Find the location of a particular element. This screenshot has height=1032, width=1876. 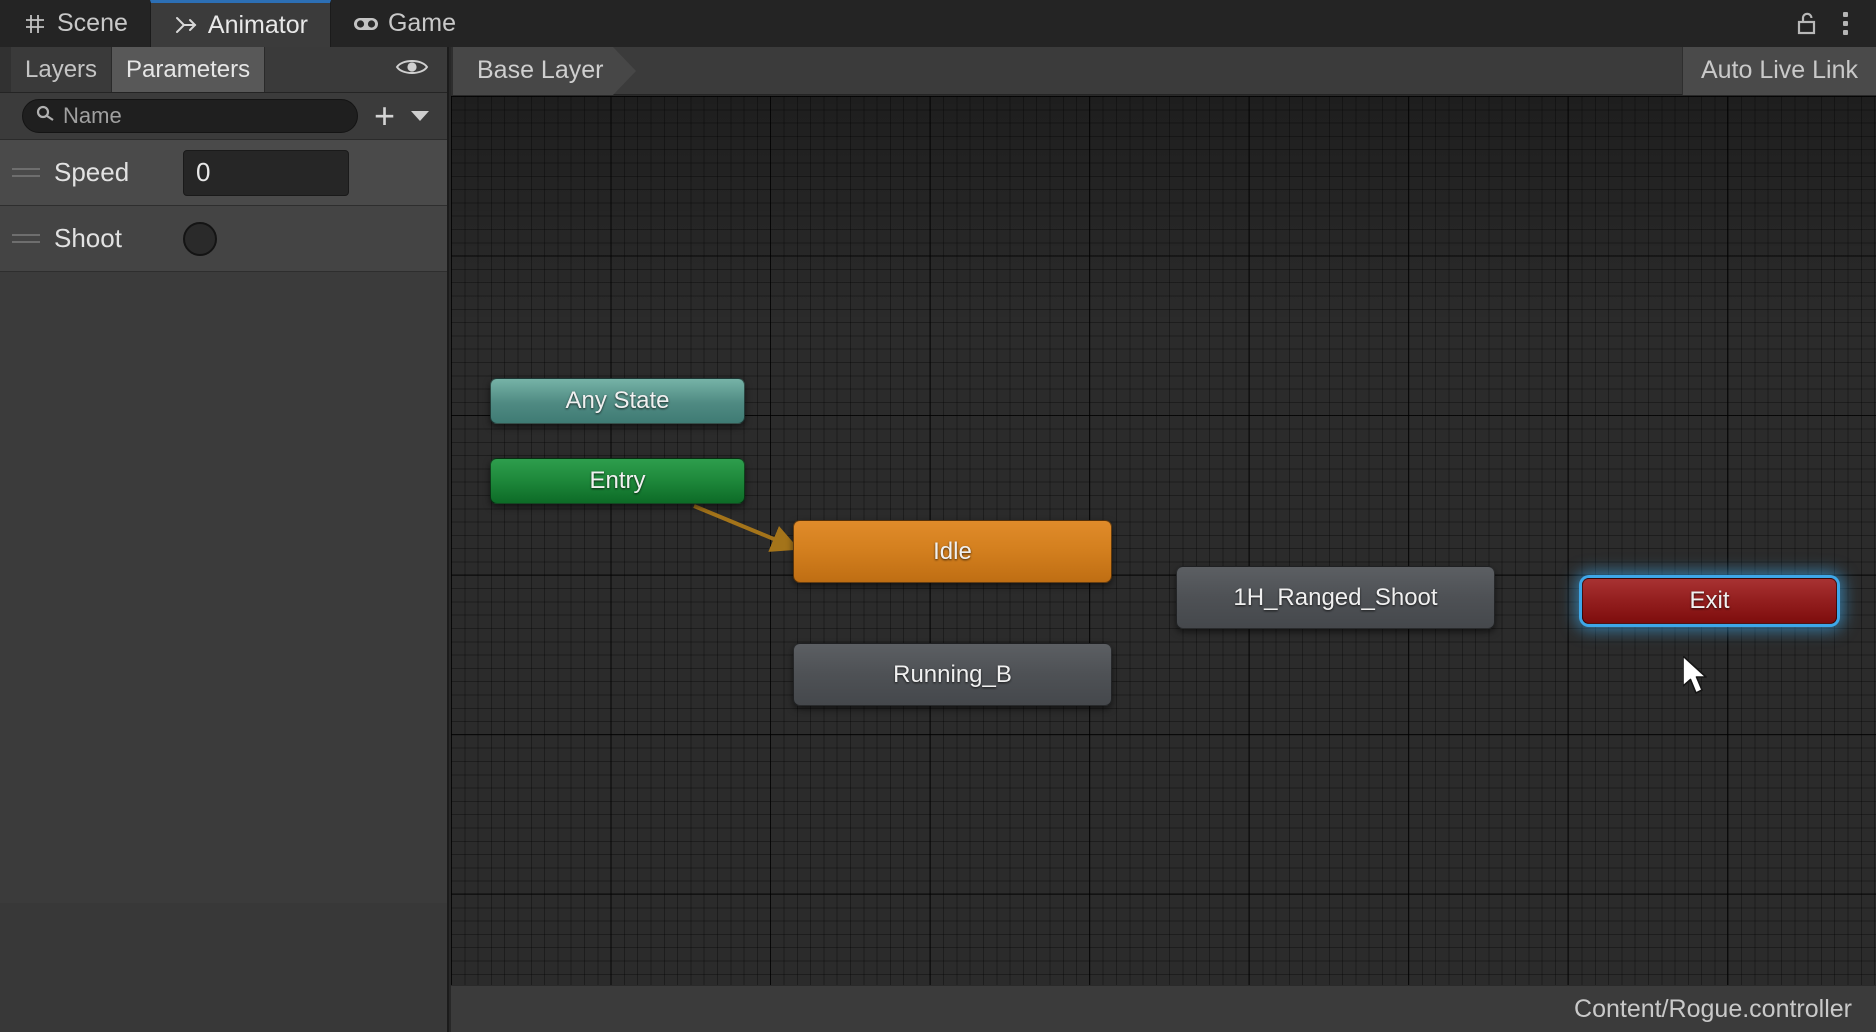

search-placeholder: Name is located at coordinates (92, 115).